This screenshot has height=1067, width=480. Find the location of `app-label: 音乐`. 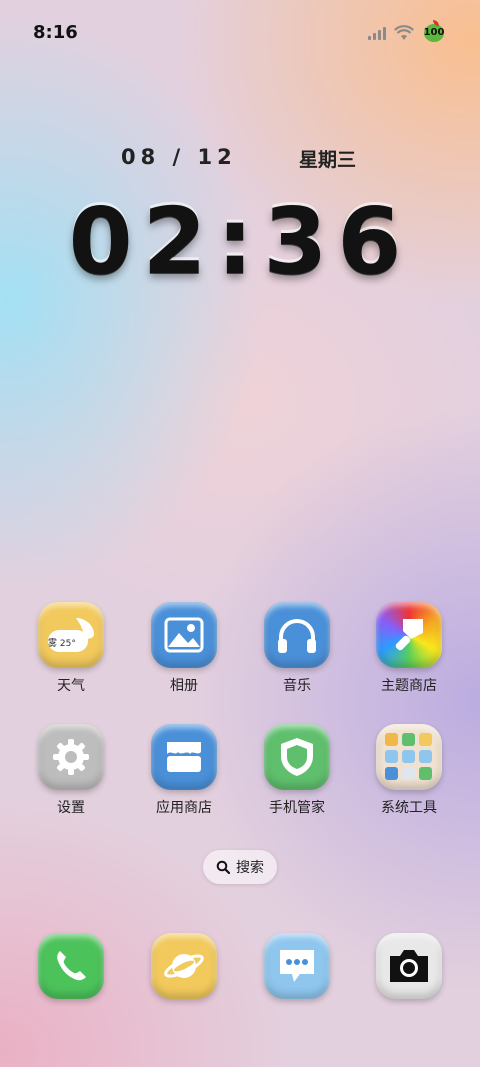

app-label: 音乐 is located at coordinates (297, 686).